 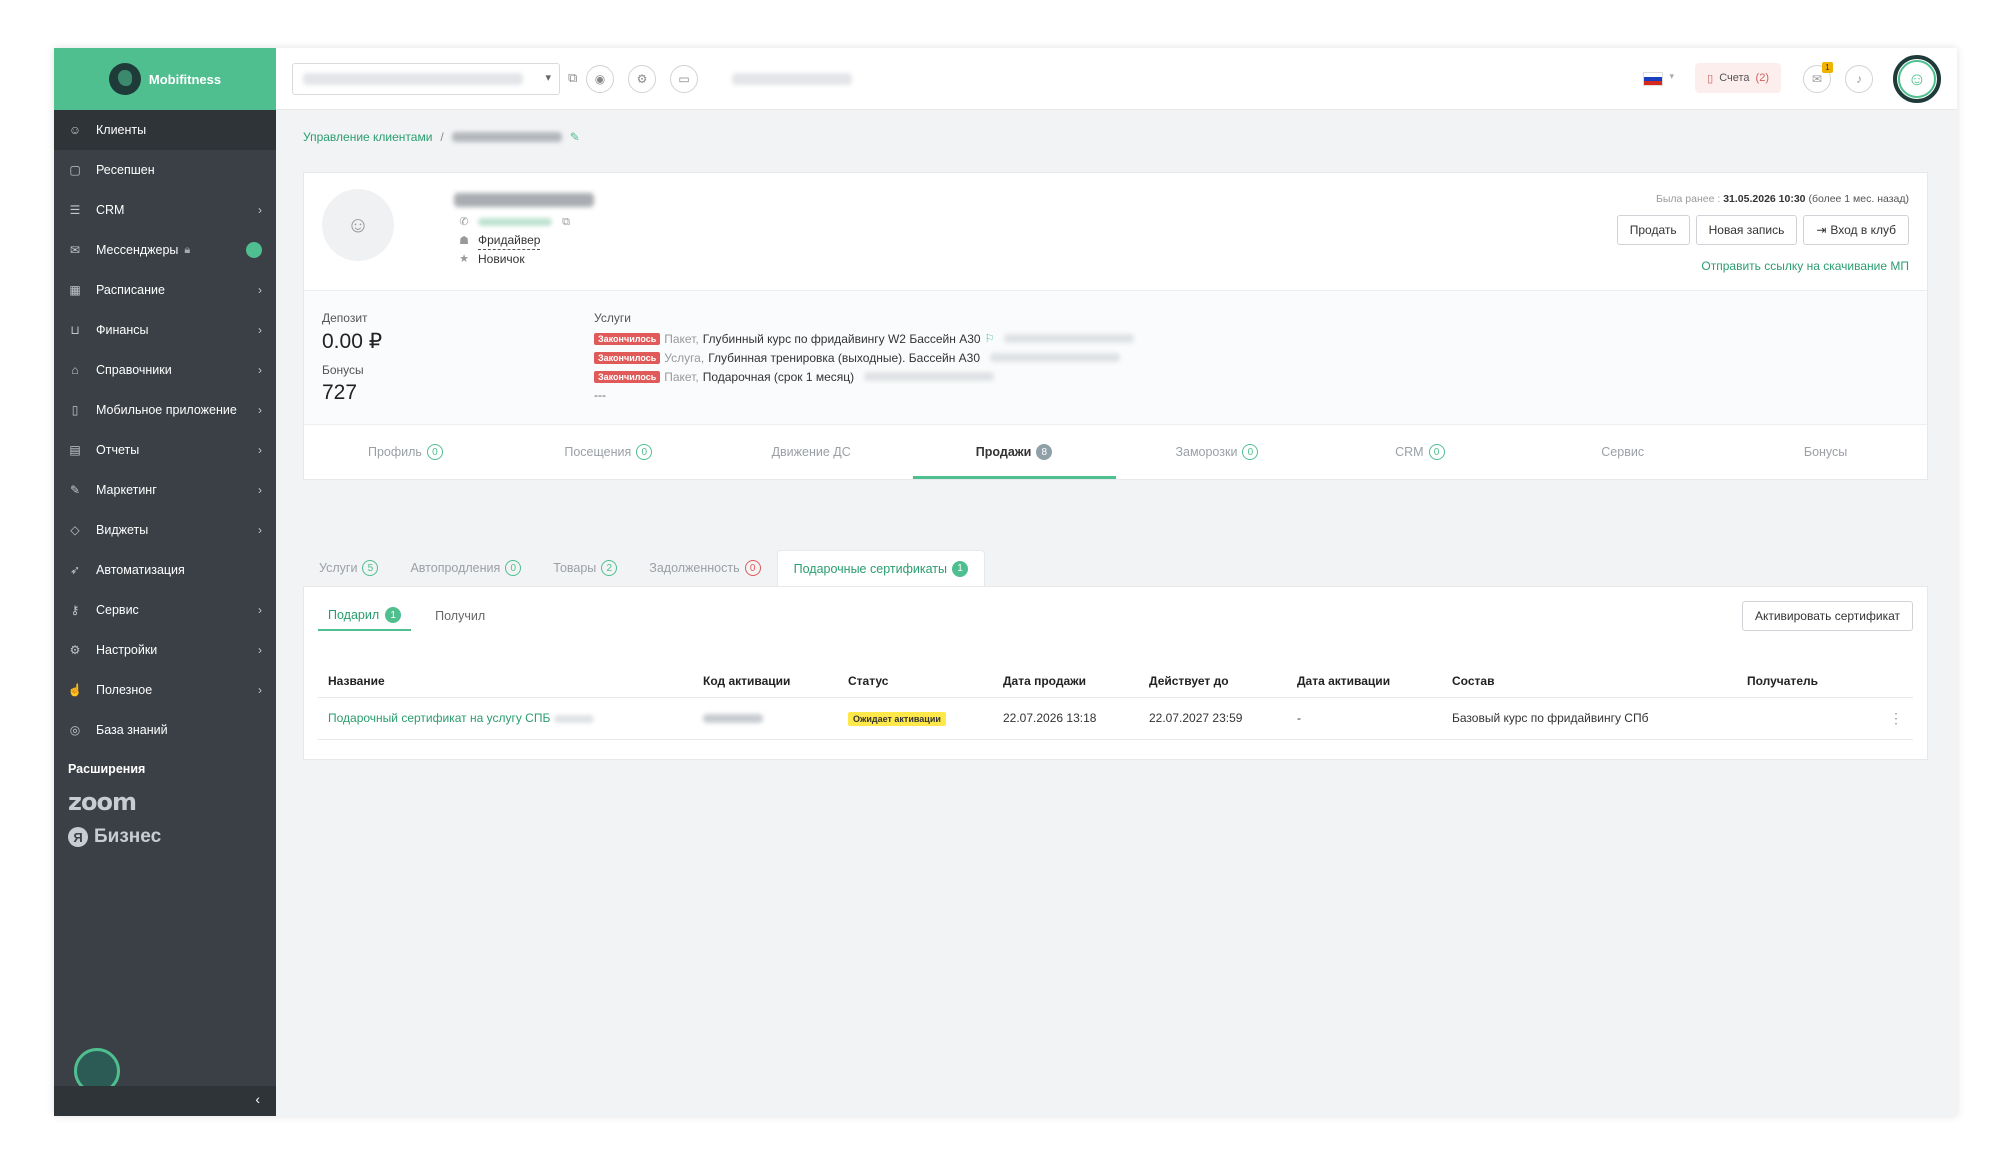 I want to click on sidebar-item-widgets: ◇ Виджеты ›, so click(x=165, y=530).